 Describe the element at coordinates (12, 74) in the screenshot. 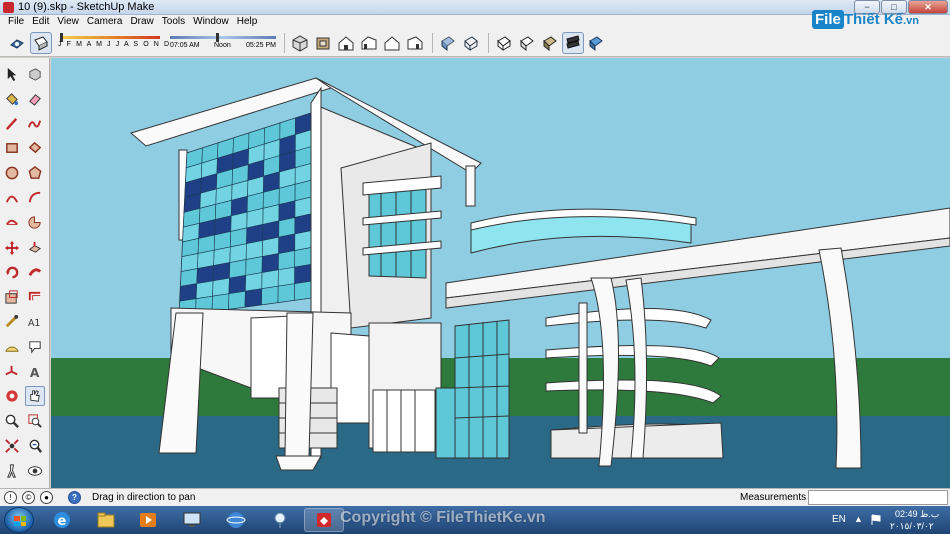

I see `select-icon` at that location.